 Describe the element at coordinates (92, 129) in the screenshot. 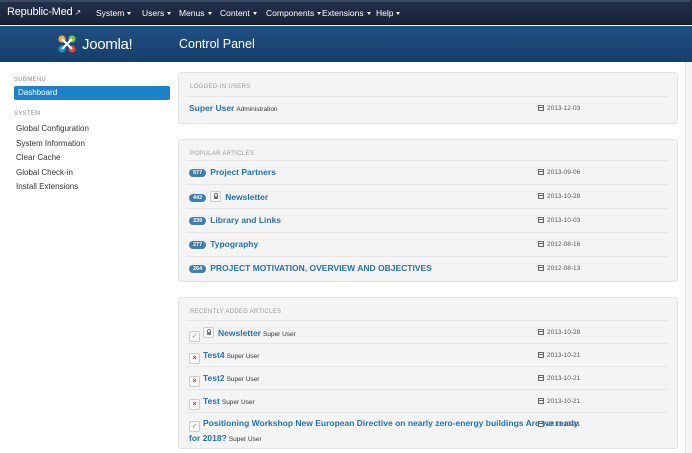

I see `sidebar-item-global-configuration: Global Configuration` at that location.